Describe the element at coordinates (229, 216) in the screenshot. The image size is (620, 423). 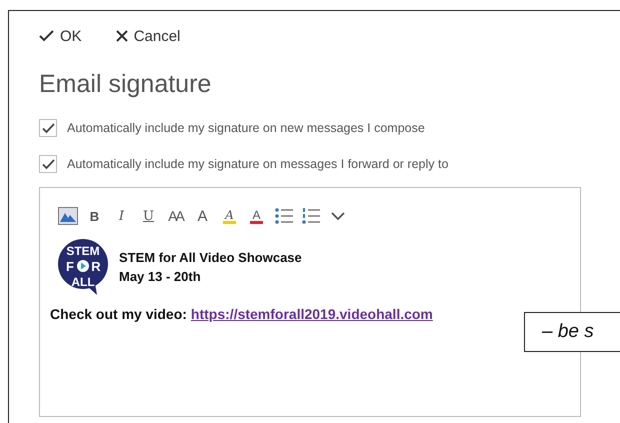
I see `highlight-button: A` at that location.